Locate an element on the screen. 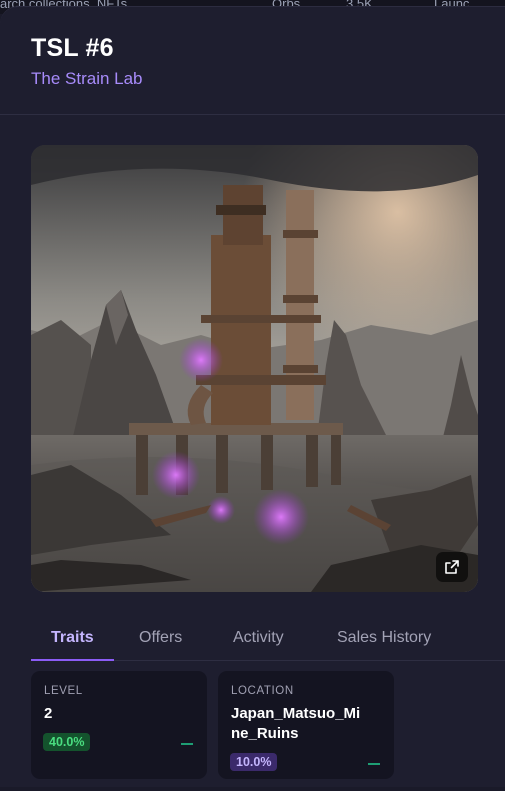  external-link-button is located at coordinates (452, 567).